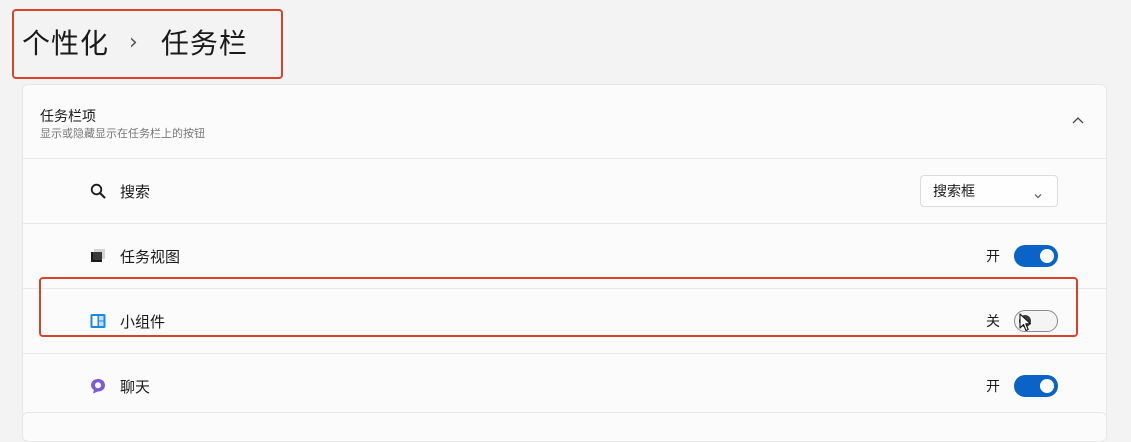  I want to click on breadcrumb: 个性化 › 任务栏, so click(135, 42).